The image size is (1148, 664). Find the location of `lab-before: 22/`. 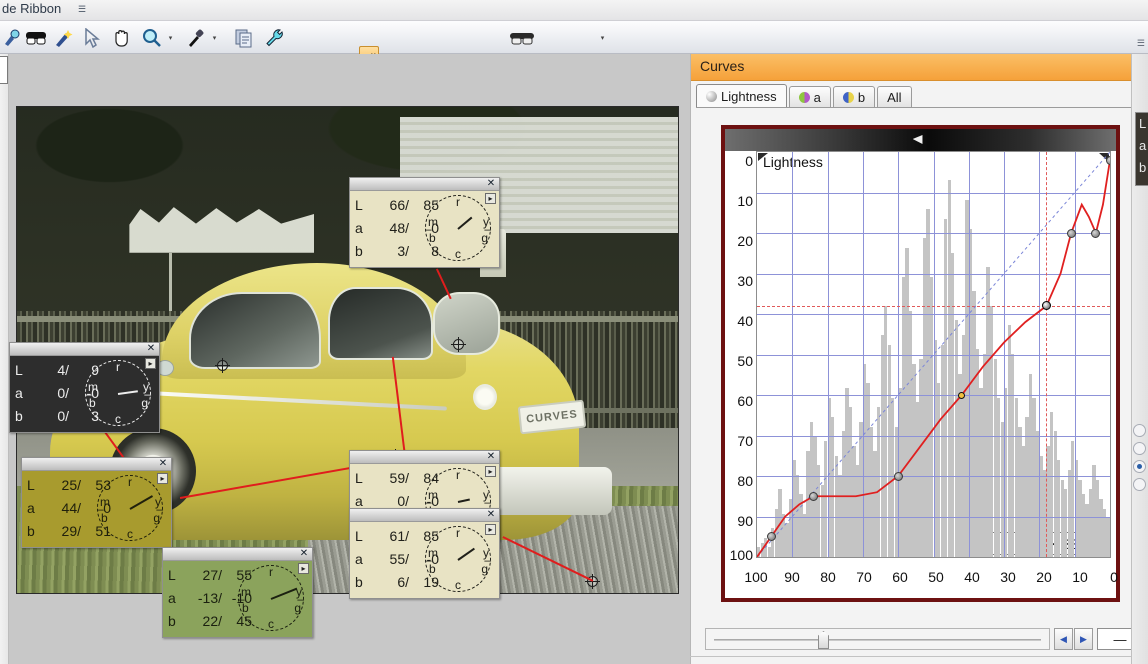

lab-before: 22/ is located at coordinates (212, 621).